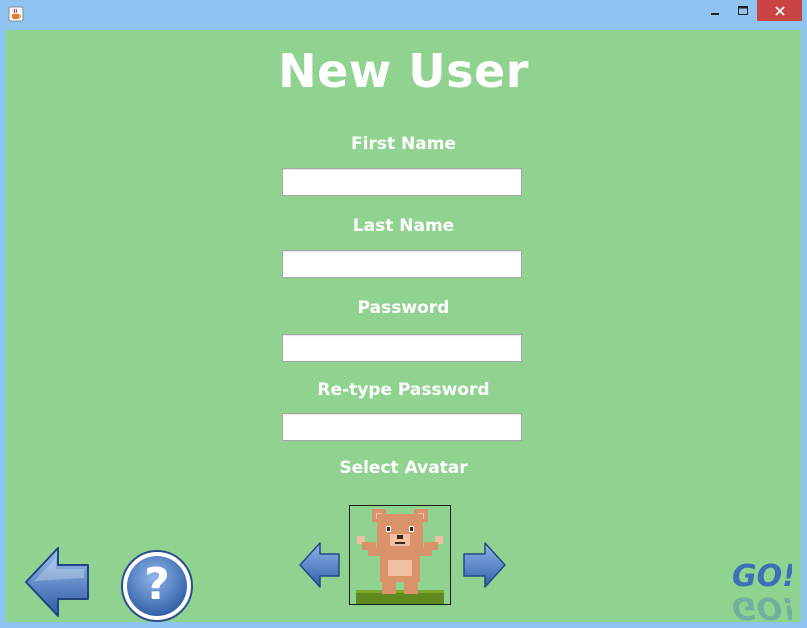 The width and height of the screenshot is (807, 628). Describe the element at coordinates (402, 182) in the screenshot. I see `first-name-field` at that location.